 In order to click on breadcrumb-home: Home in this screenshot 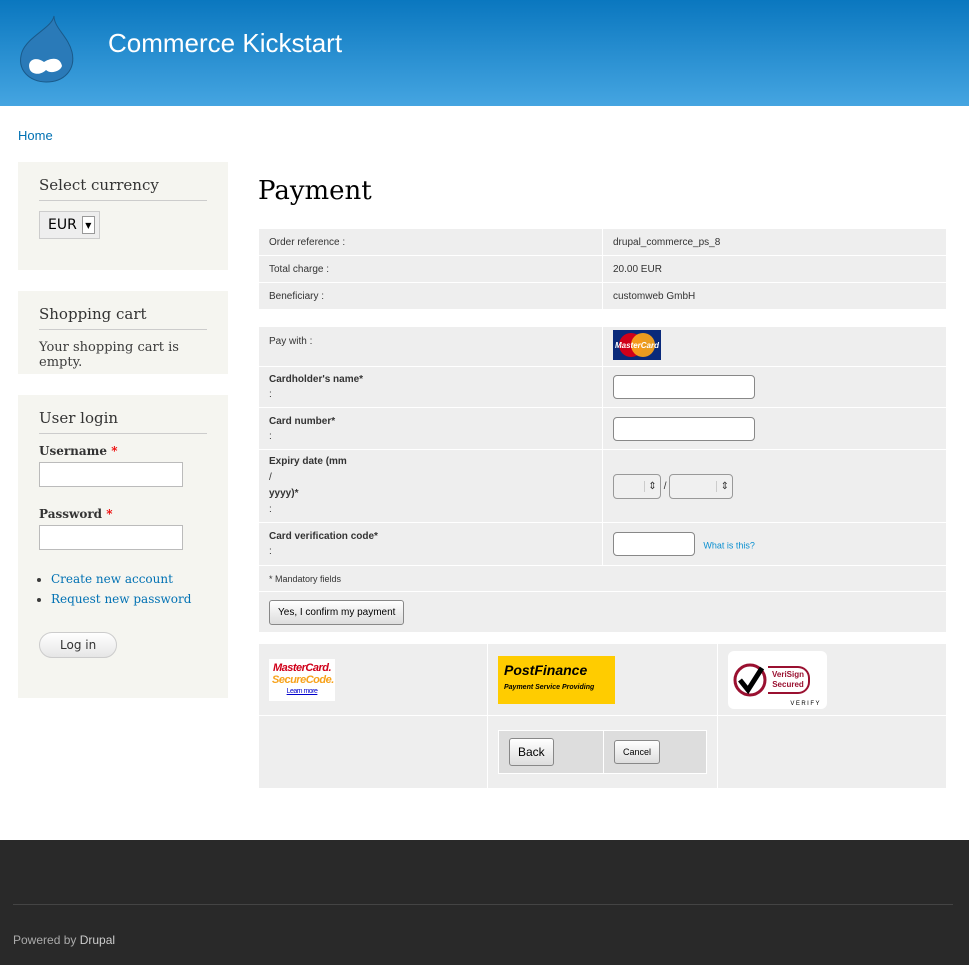, I will do `click(35, 135)`.